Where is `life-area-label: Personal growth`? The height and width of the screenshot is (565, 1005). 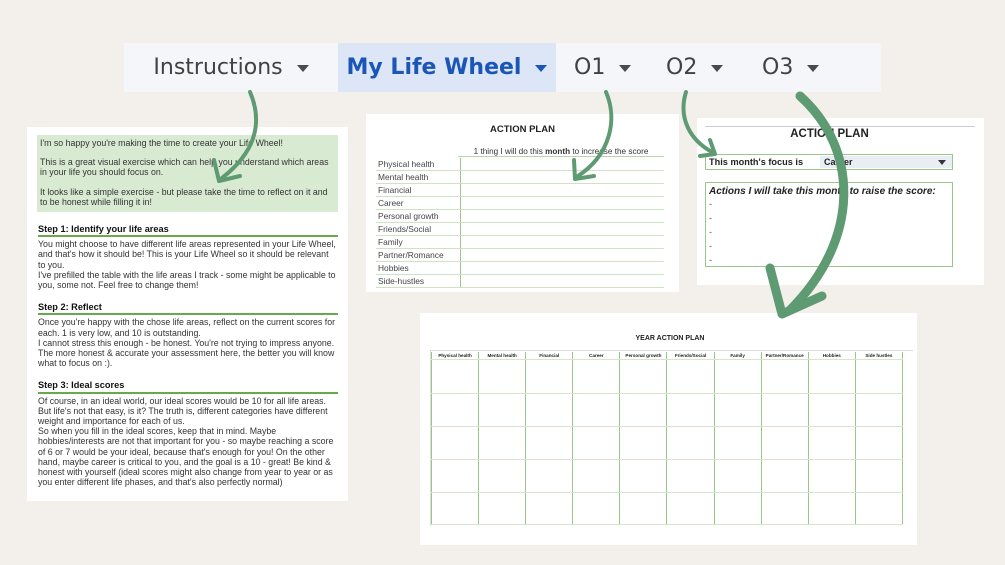
life-area-label: Personal growth is located at coordinates (418, 216).